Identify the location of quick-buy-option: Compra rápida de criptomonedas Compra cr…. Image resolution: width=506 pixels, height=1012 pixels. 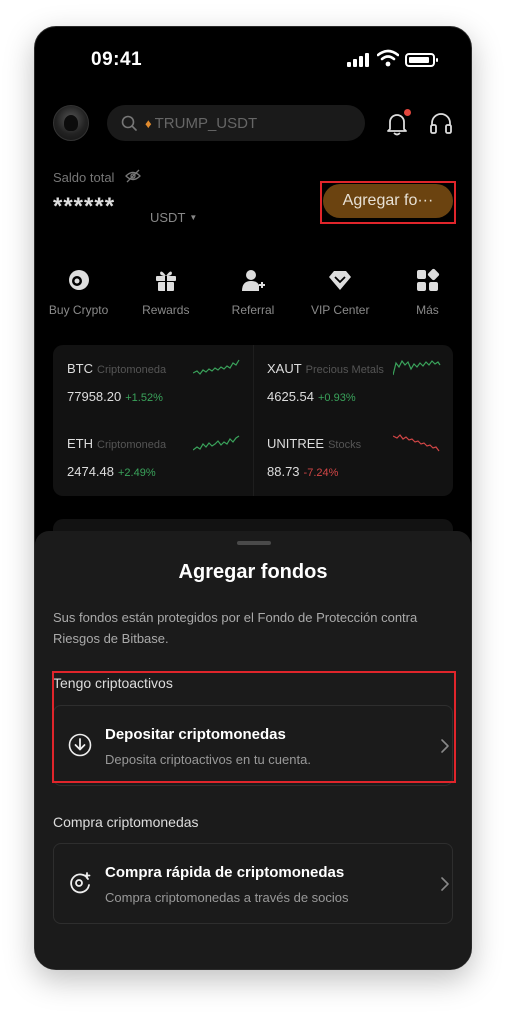
(253, 883).